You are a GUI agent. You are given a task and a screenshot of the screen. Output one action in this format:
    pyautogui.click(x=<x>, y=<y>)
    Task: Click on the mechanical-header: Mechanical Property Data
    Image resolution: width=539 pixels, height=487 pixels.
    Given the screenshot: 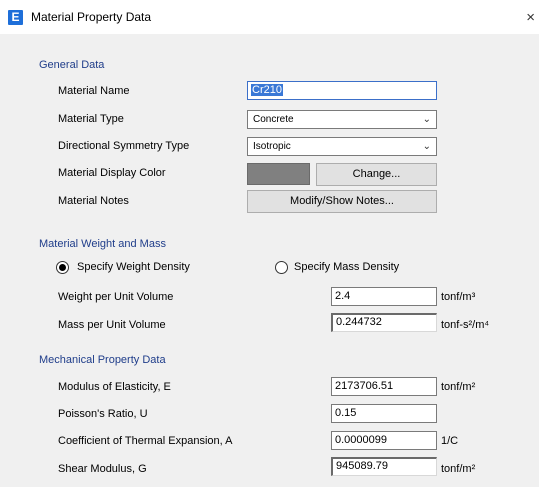 What is the action you would take?
    pyautogui.click(x=102, y=360)
    